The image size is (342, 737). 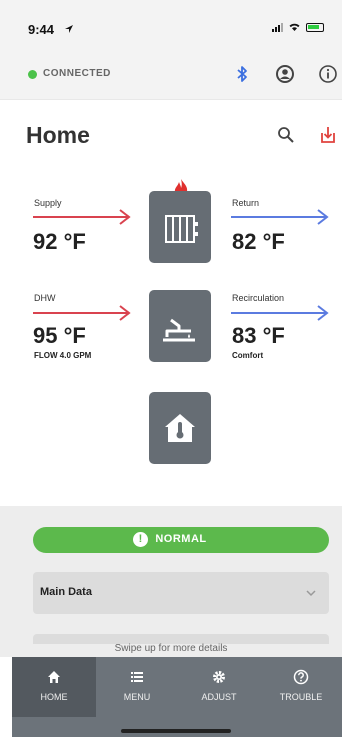 I want to click on bottom-nav: HOME MENU ADJUST TROUBLE, so click(x=177, y=697).